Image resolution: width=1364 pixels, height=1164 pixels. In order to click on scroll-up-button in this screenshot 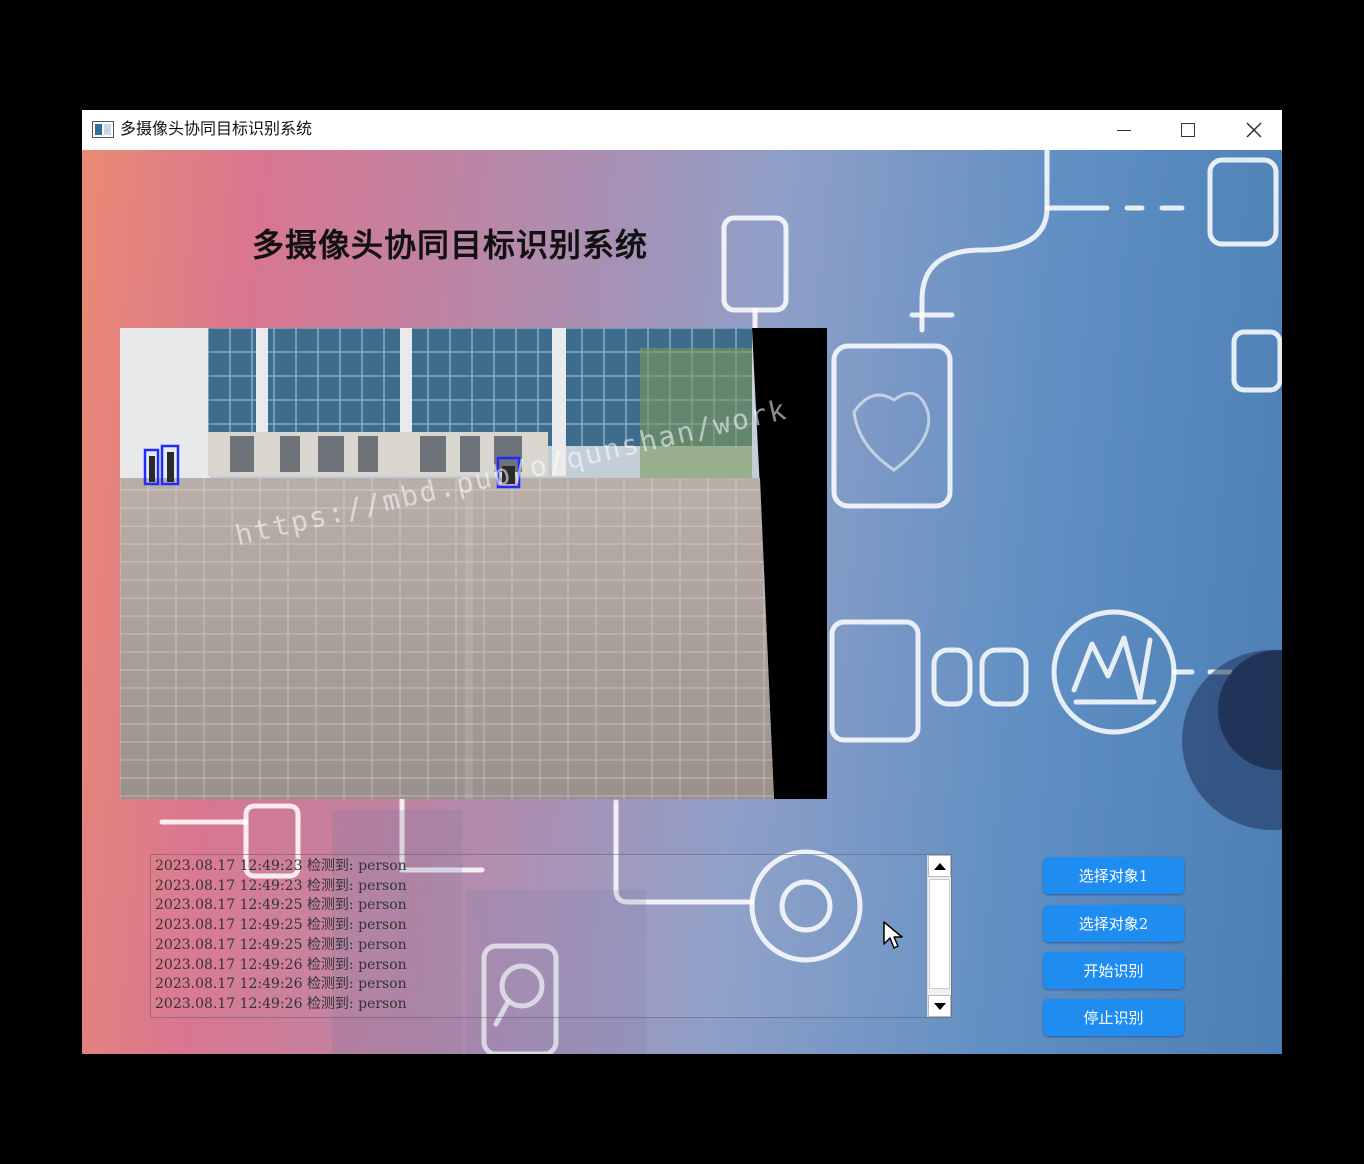, I will do `click(939, 866)`.